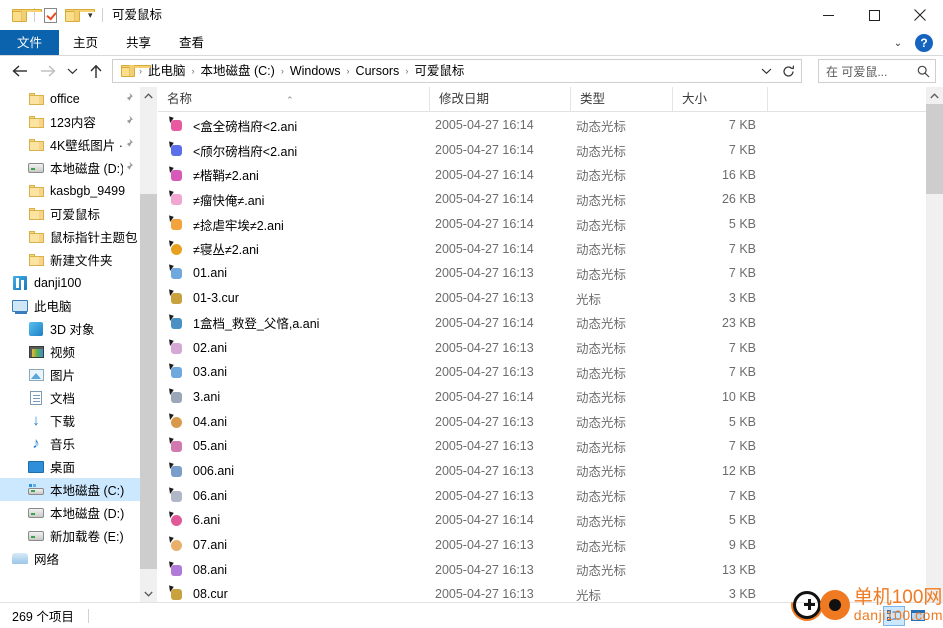  What do you see at coordinates (439, 71) in the screenshot?
I see `breadcrumb-item-4: 可爱鼠标` at bounding box center [439, 71].